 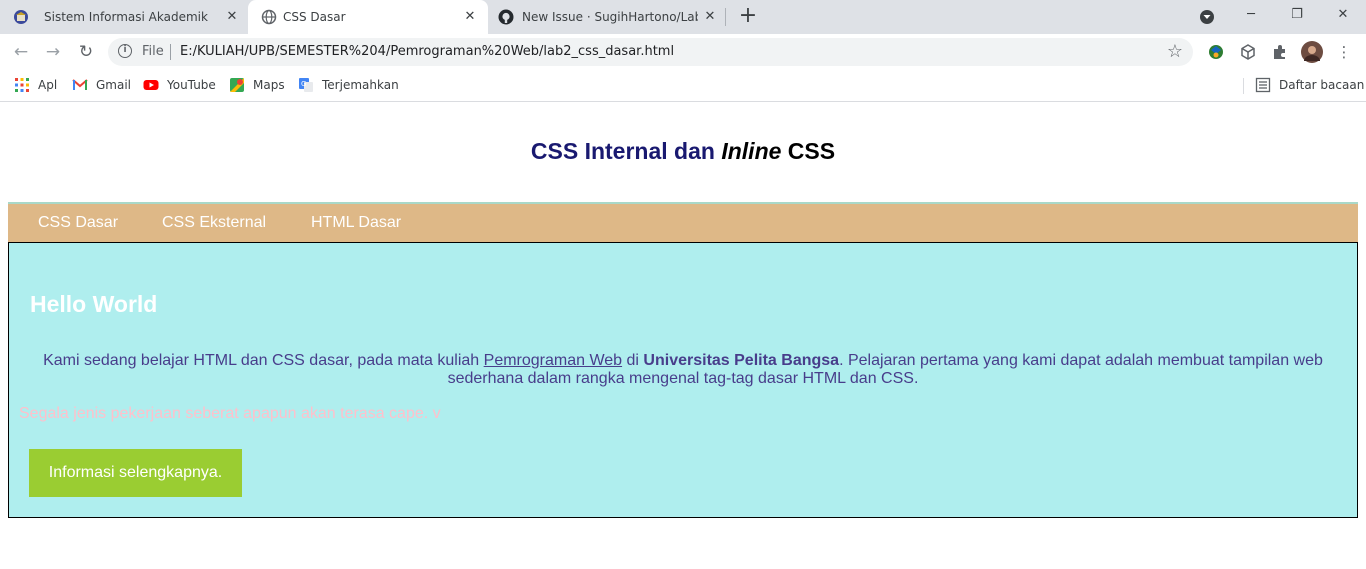 What do you see at coordinates (1175, 51) in the screenshot?
I see `bookmark-star-icon: ☆` at bounding box center [1175, 51].